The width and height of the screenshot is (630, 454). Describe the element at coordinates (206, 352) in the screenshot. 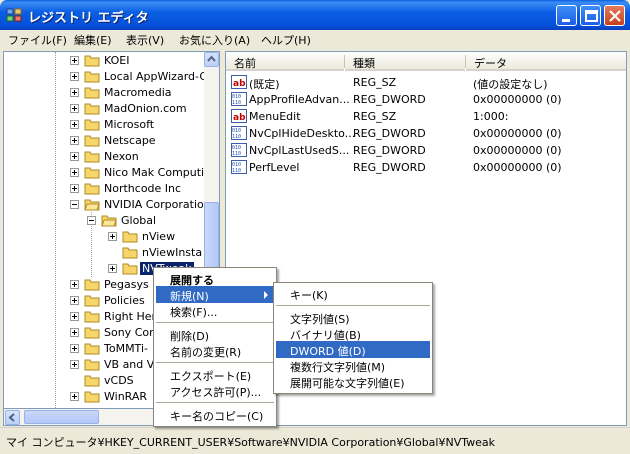

I see `menu-item-label: 名前の変更(R)` at that location.